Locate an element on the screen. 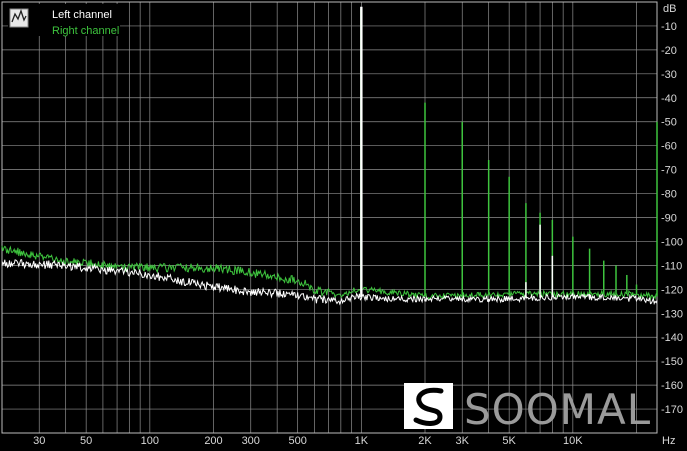 Image resolution: width=687 pixels, height=451 pixels. x-tick-label: 1K is located at coordinates (362, 441).